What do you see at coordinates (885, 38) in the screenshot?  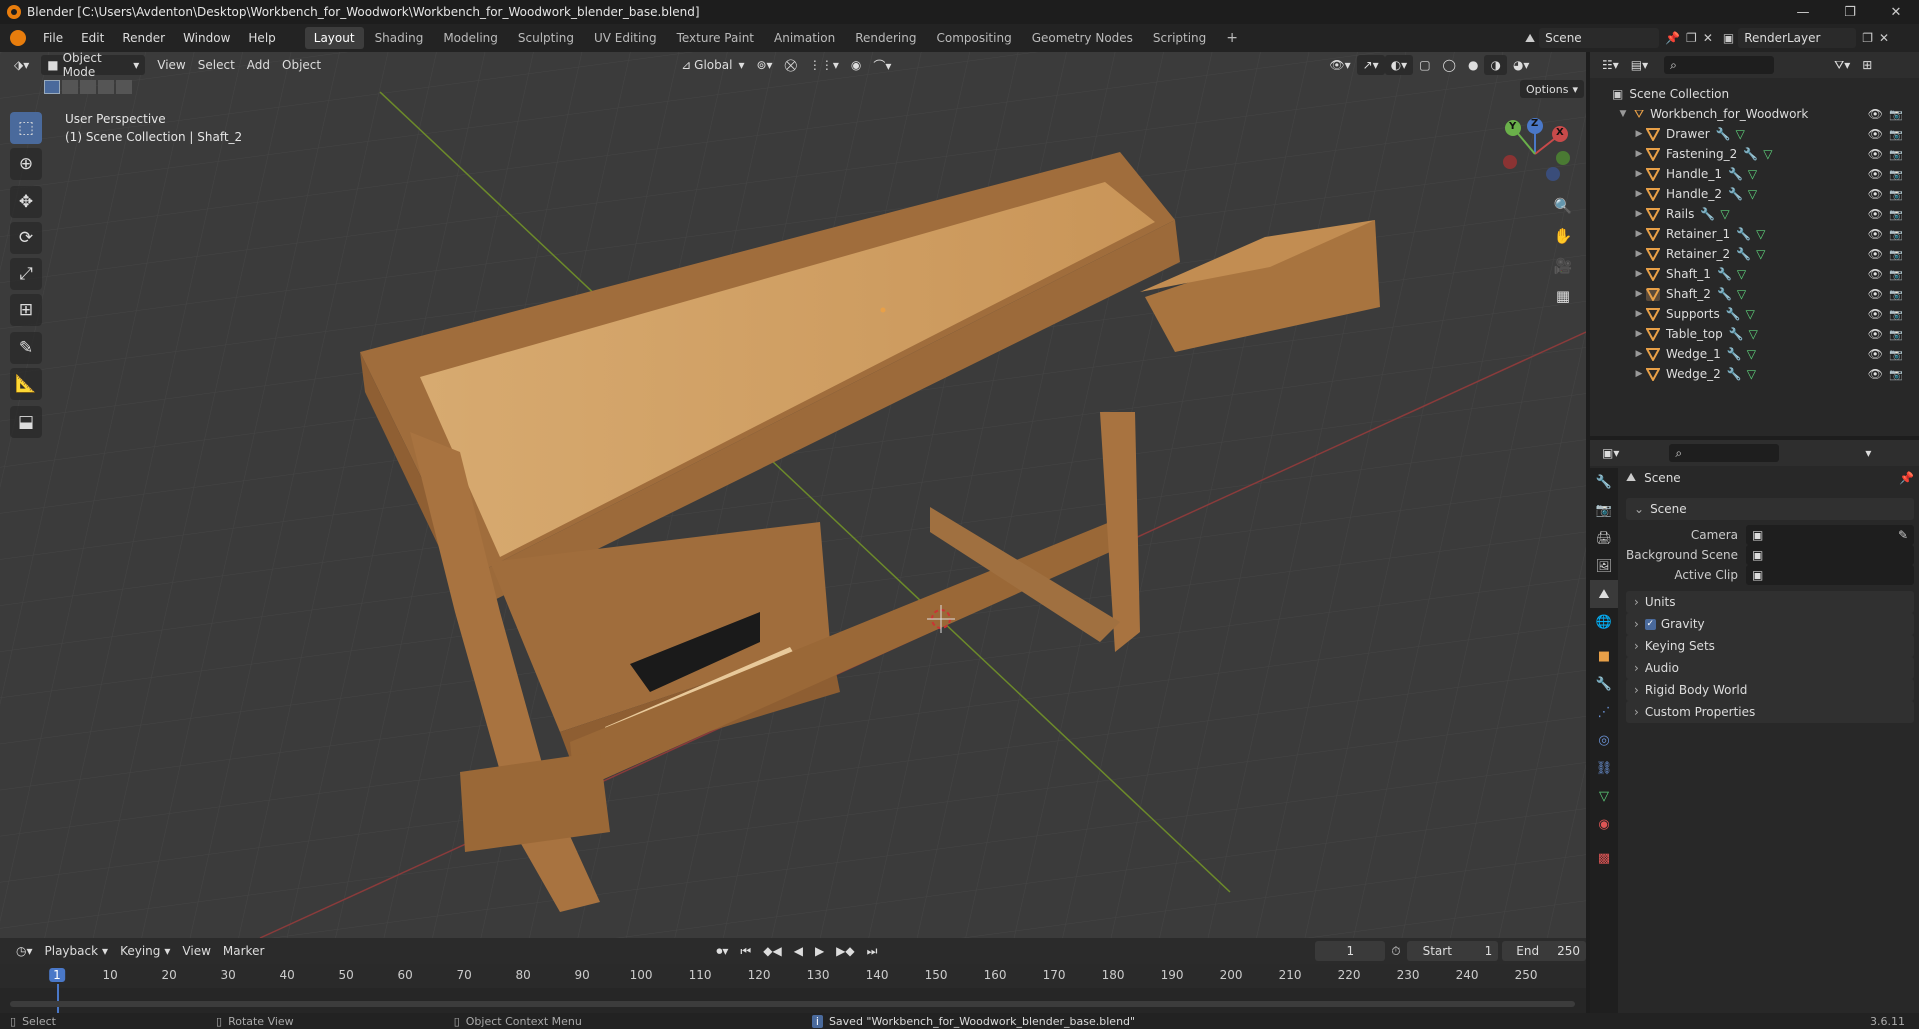 I see `tab-rendering: Rendering` at bounding box center [885, 38].